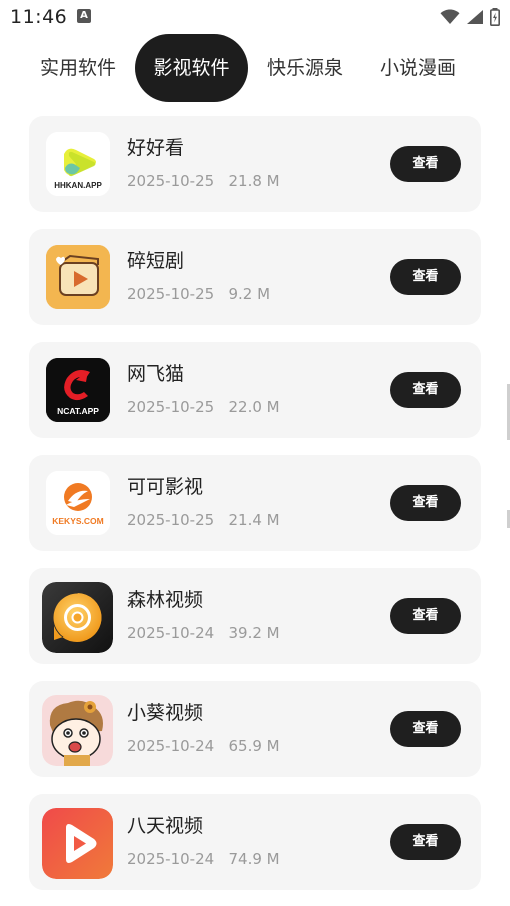 Image resolution: width=510 pixels, height=906 pixels. Describe the element at coordinates (254, 859) in the screenshot. I see `app-size: 74.9 M` at that location.